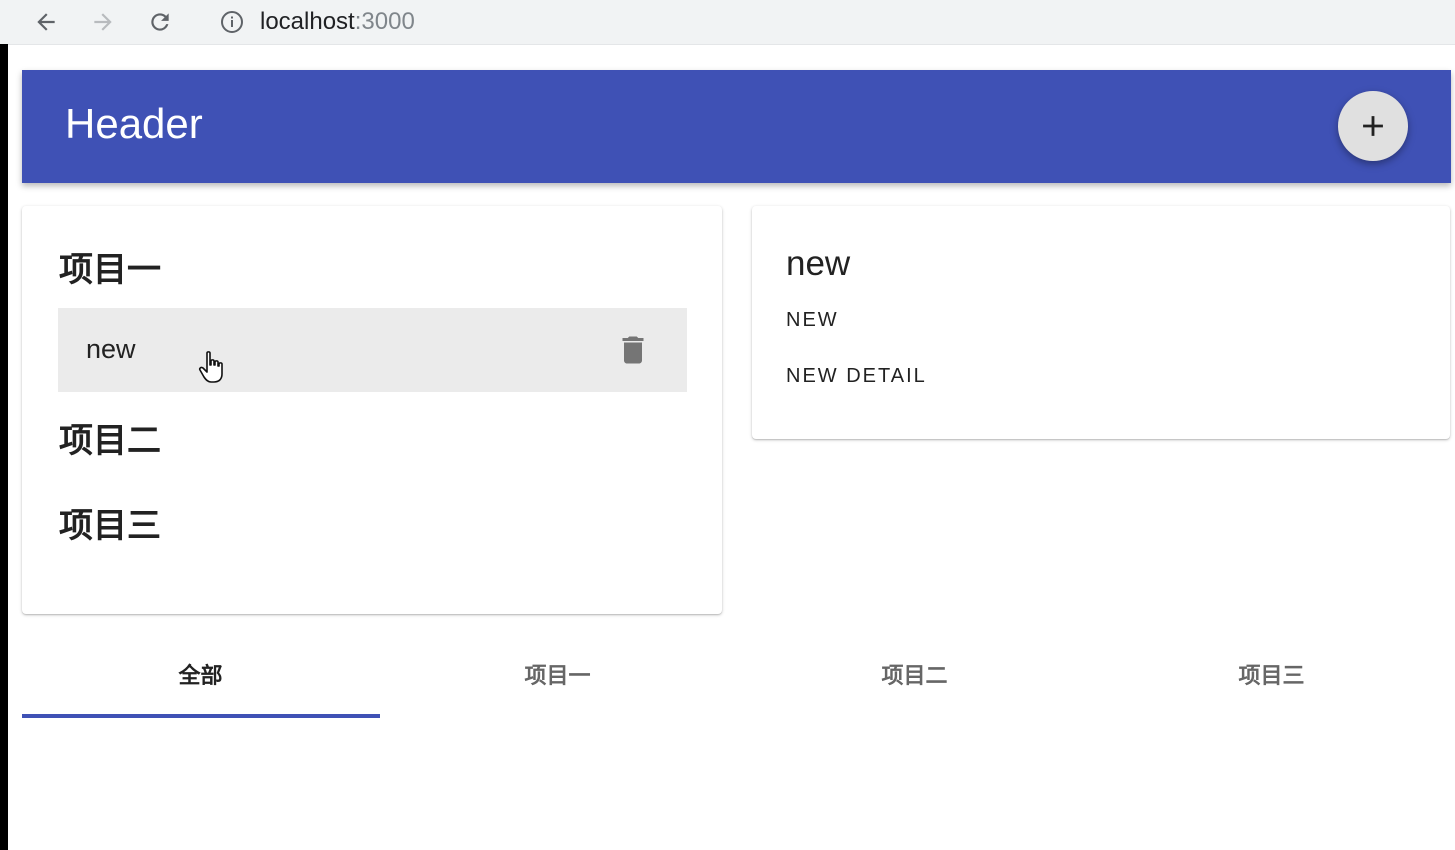 The image size is (1455, 850). Describe the element at coordinates (201, 716) in the screenshot. I see `active-tab-indicator` at that location.